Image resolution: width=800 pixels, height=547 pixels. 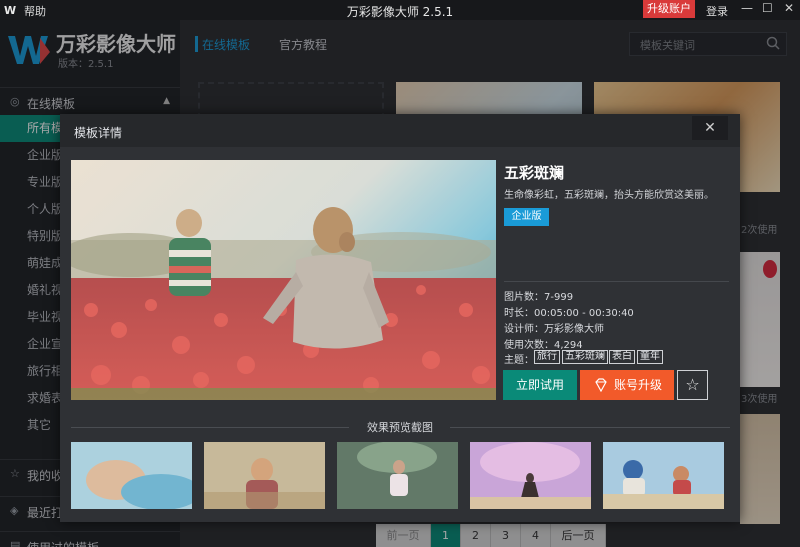 What do you see at coordinates (543, 345) in the screenshot?
I see `usage-count: 使用次数：4,294` at bounding box center [543, 345].